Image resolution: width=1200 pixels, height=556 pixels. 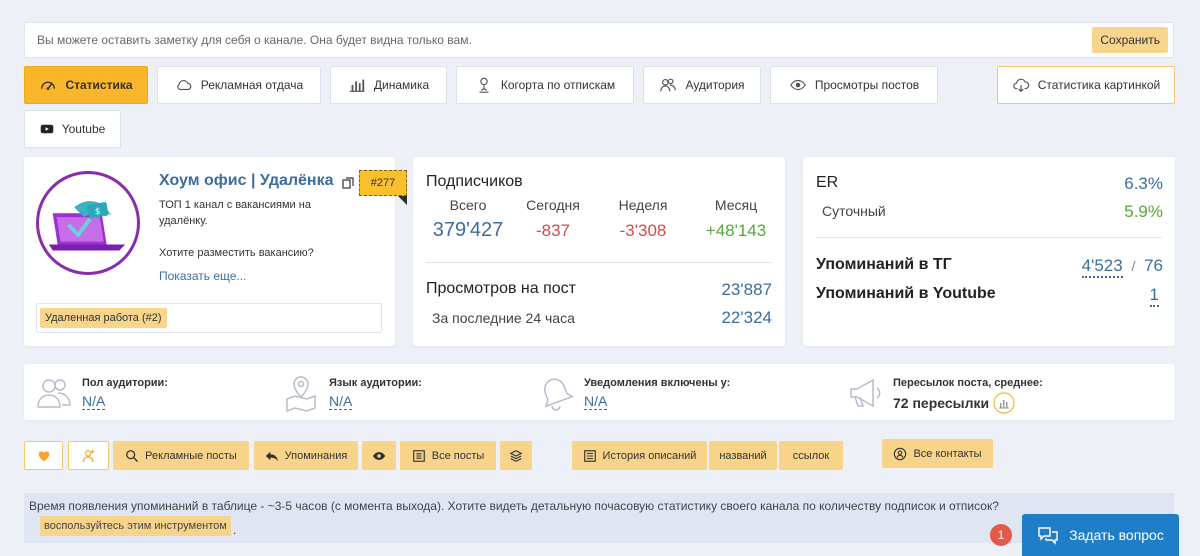 What do you see at coordinates (501, 288) in the screenshot?
I see `views-title: Просмотров на пост` at bounding box center [501, 288].